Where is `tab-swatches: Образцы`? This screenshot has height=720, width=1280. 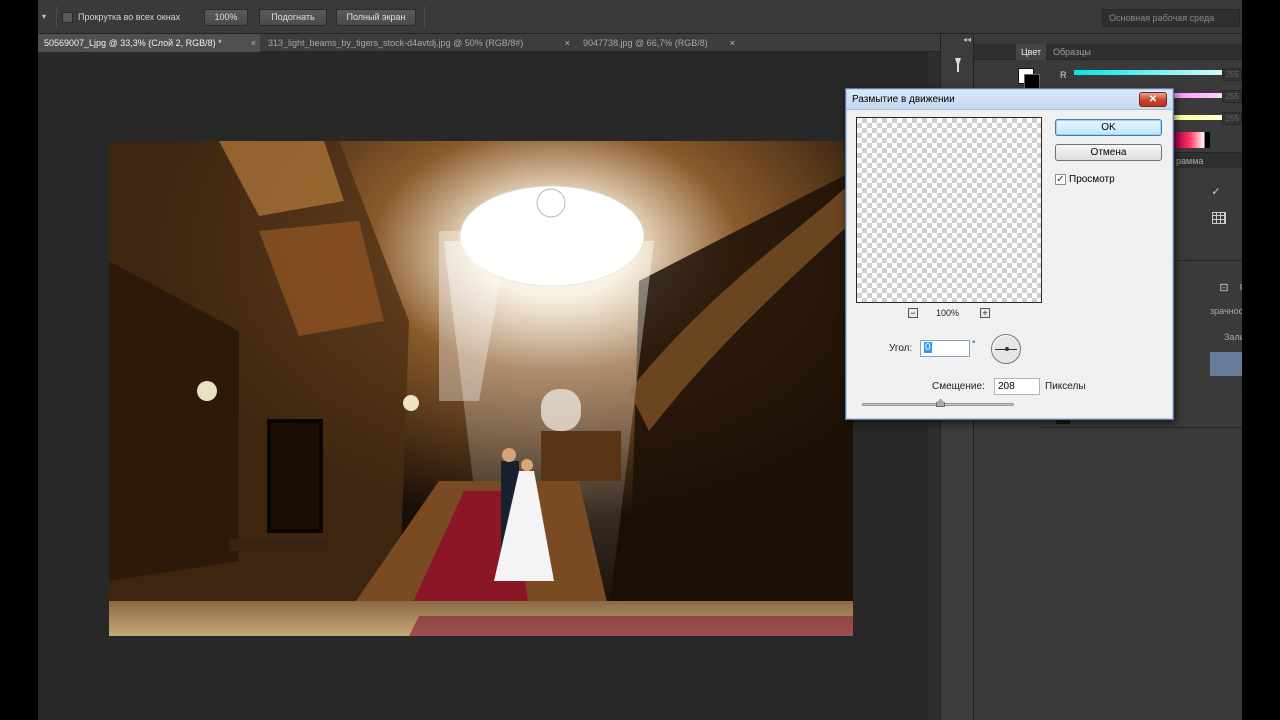
tab-swatches: Образцы is located at coordinates (1072, 52).